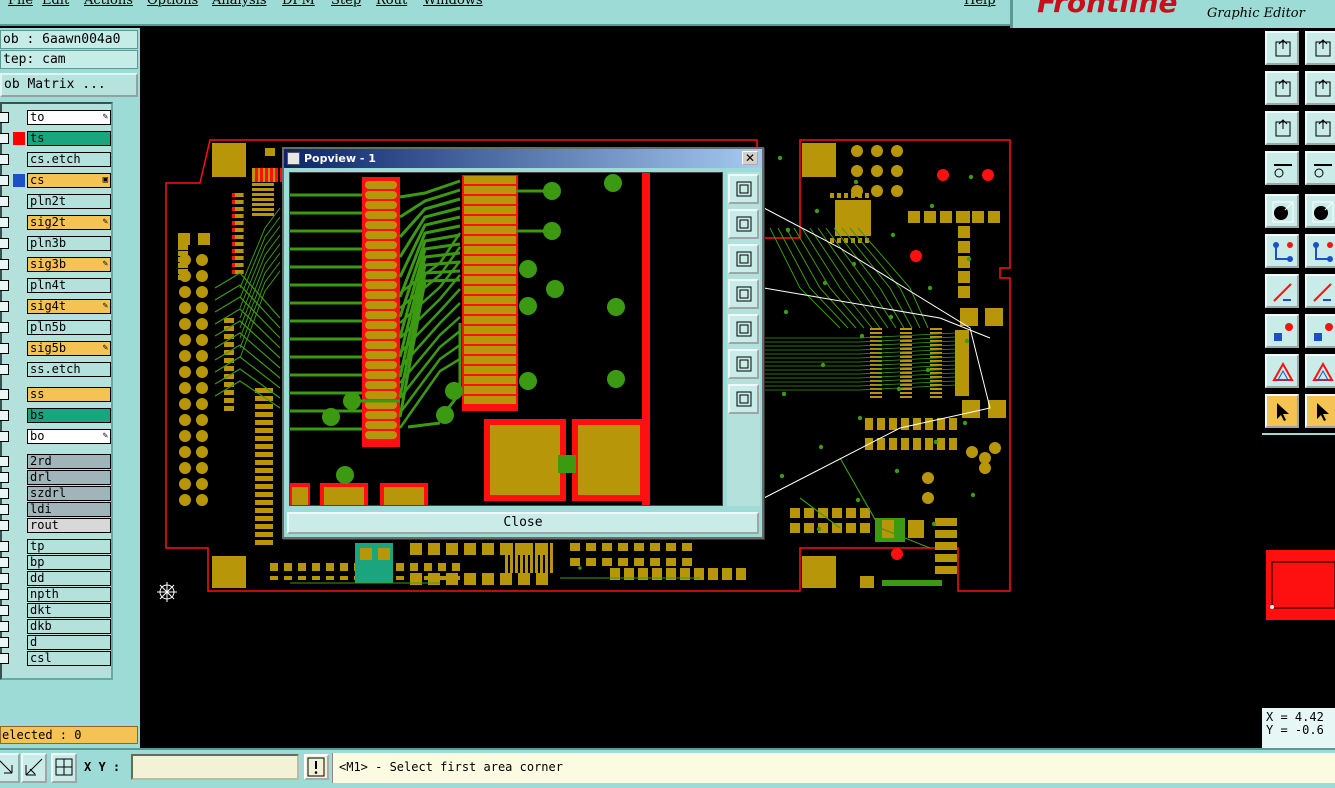 This screenshot has width=1335, height=788. Describe the element at coordinates (743, 224) in the screenshot. I see `zoom-in-icon` at that location.